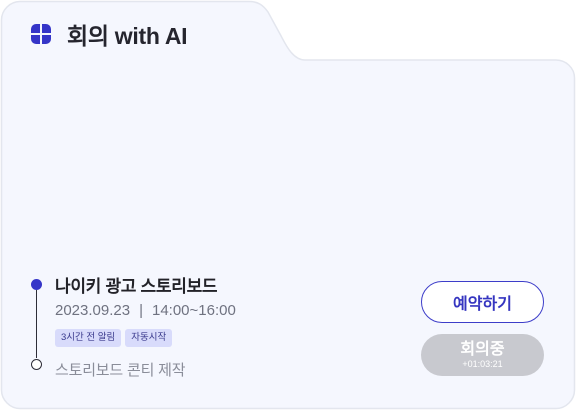 This screenshot has width=576, height=410. I want to click on clover-grid-icon, so click(41, 34).